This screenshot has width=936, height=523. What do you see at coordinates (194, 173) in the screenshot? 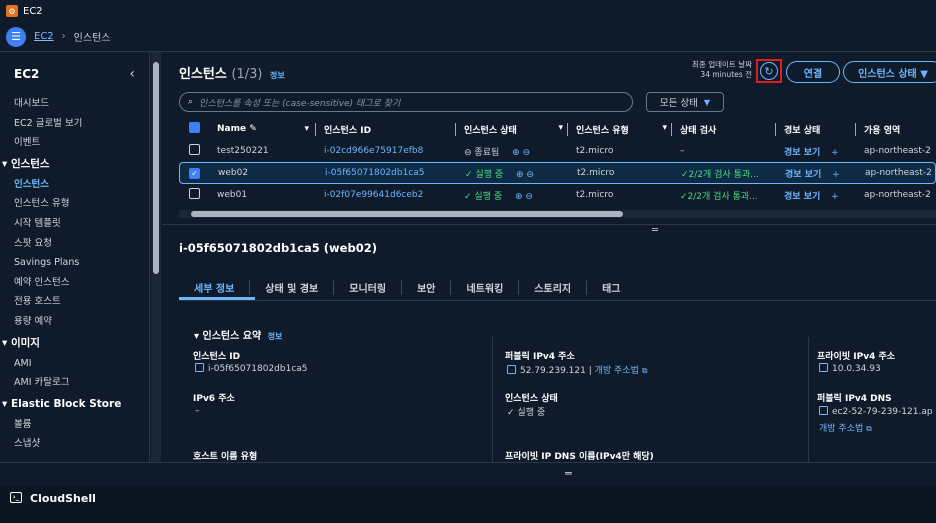
I see `row-checkbox-checked: ✓` at bounding box center [194, 173].